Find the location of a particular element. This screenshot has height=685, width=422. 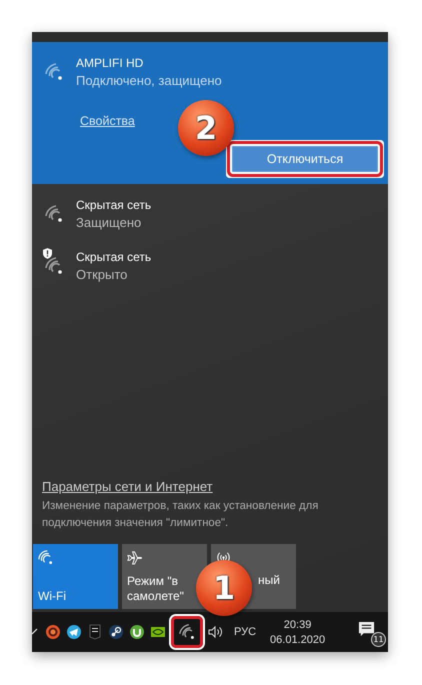

paper-plane-icon is located at coordinates (74, 632).